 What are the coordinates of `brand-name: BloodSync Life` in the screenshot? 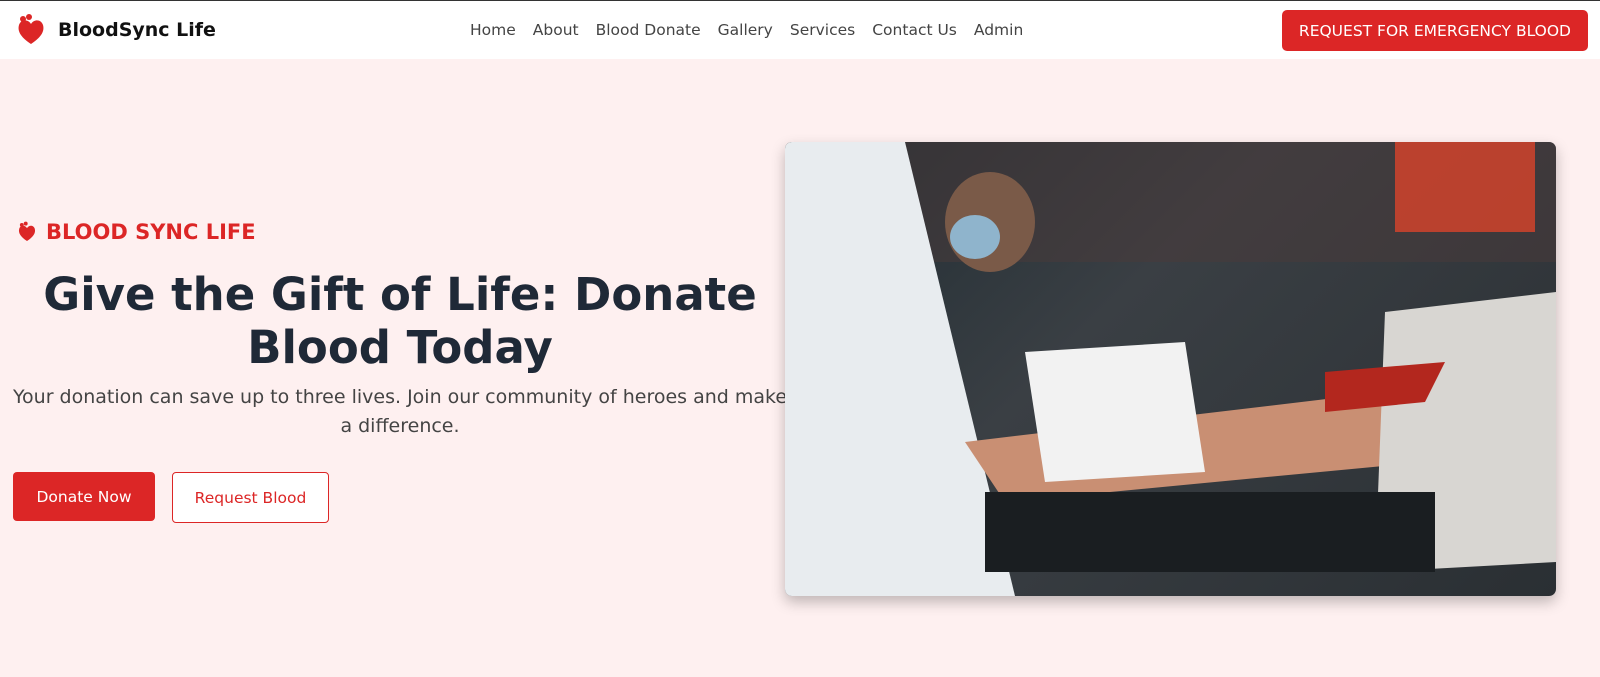 It's located at (137, 30).